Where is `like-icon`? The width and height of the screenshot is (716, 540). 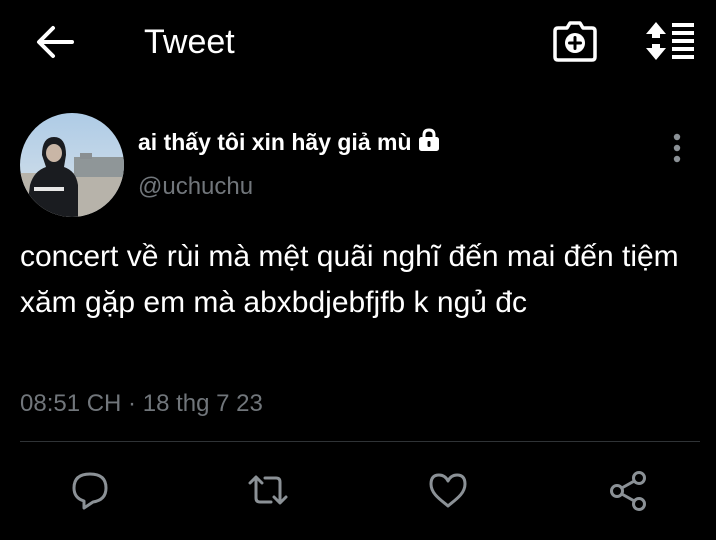 like-icon is located at coordinates (448, 490).